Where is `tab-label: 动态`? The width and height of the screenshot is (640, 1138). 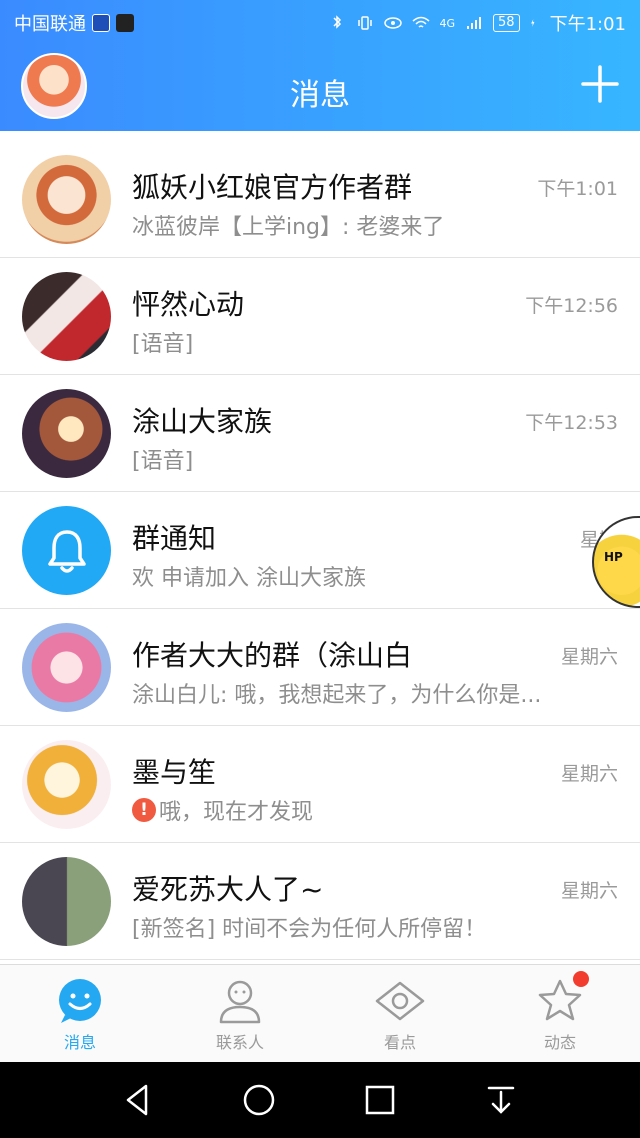 tab-label: 动态 is located at coordinates (559, 1042).